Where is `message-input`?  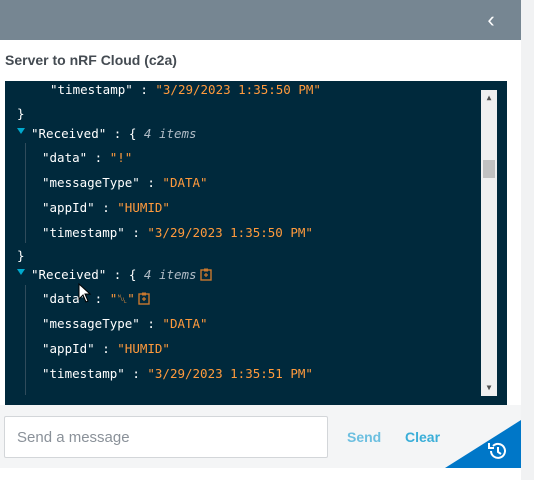 message-input is located at coordinates (166, 437).